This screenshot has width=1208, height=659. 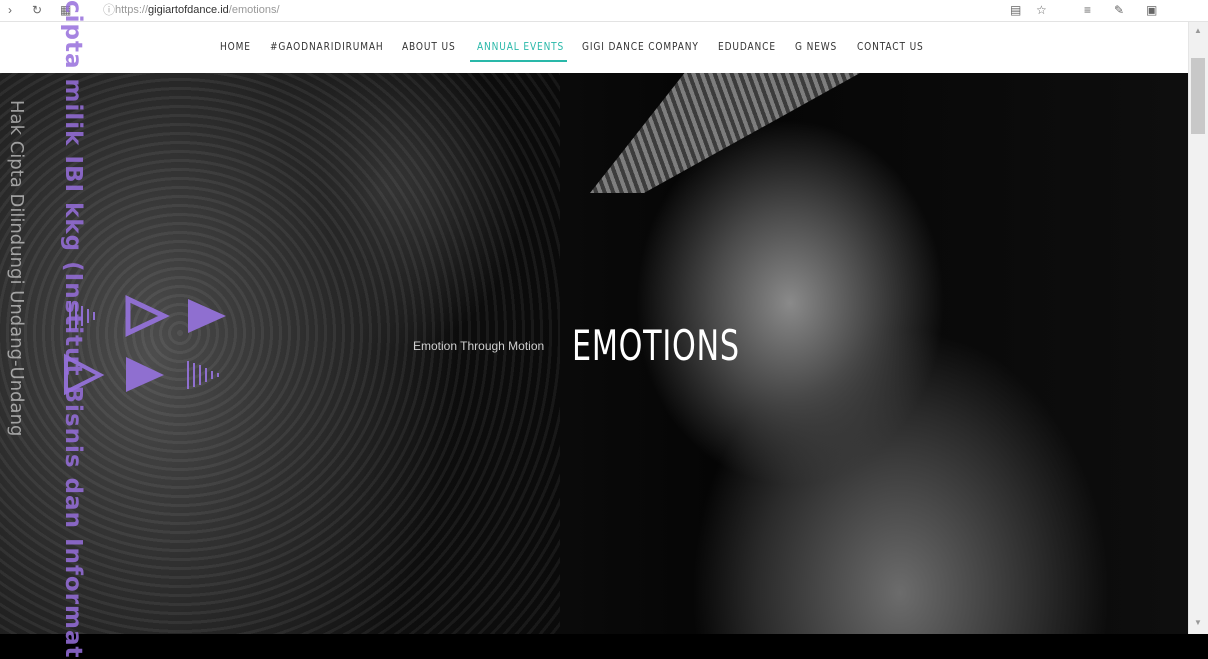 I want to click on nav-item-home: HOME, so click(x=235, y=47).